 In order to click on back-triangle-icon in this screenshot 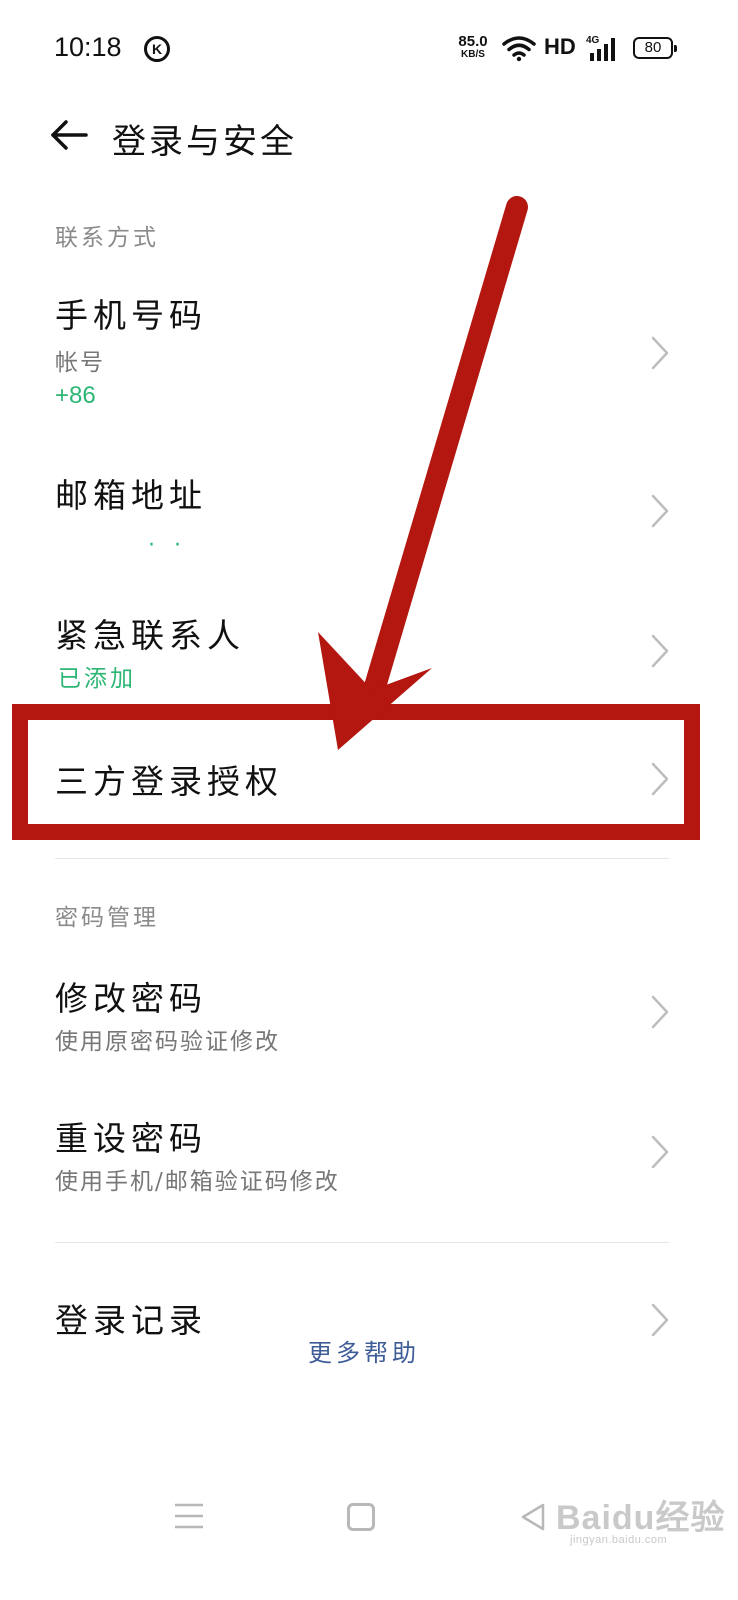, I will do `click(533, 1517)`.